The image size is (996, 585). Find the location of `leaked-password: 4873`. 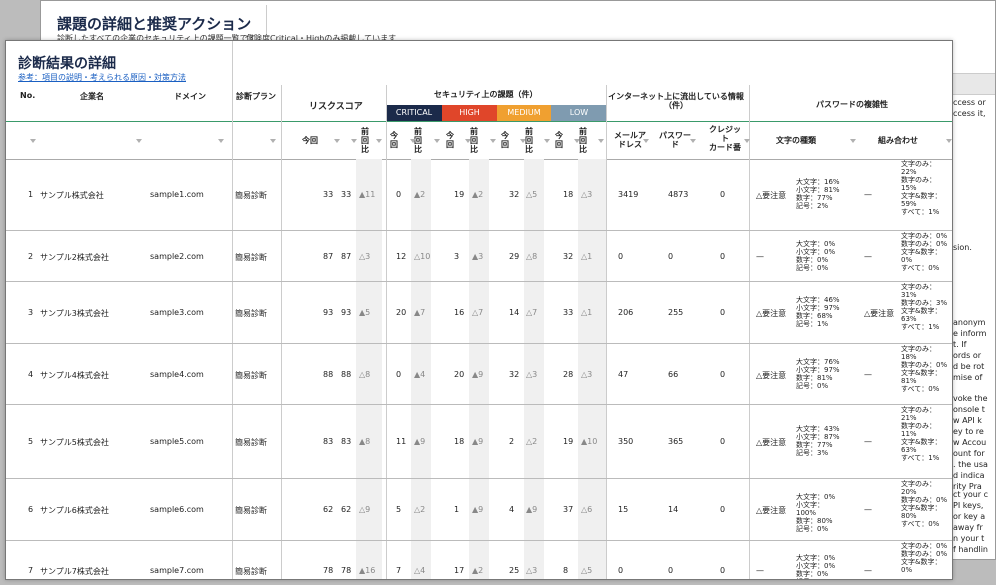

leaked-password: 4873 is located at coordinates (678, 194).